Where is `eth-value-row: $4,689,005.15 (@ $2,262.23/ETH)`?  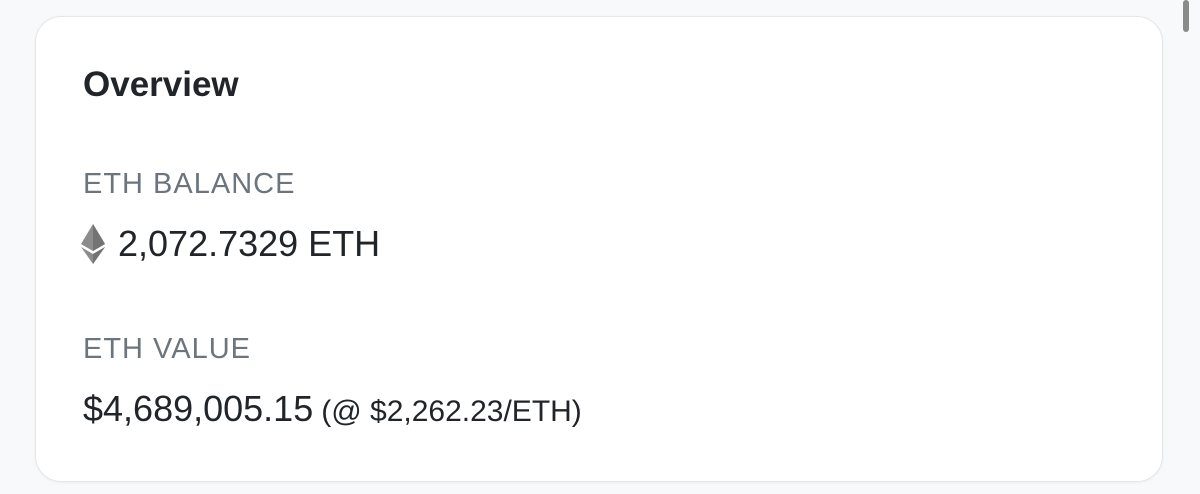
eth-value-row: $4,689,005.15 (@ $2,262.23/ETH) is located at coordinates (332, 413).